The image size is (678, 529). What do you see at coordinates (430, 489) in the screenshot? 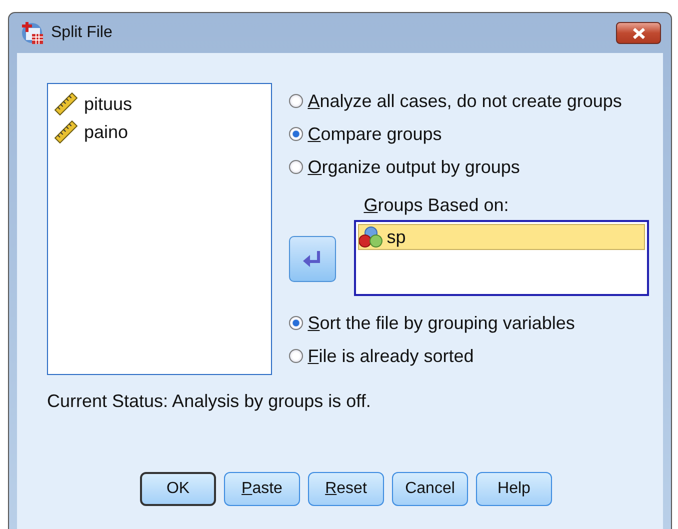
I see `dialog-button: Cancel` at bounding box center [430, 489].